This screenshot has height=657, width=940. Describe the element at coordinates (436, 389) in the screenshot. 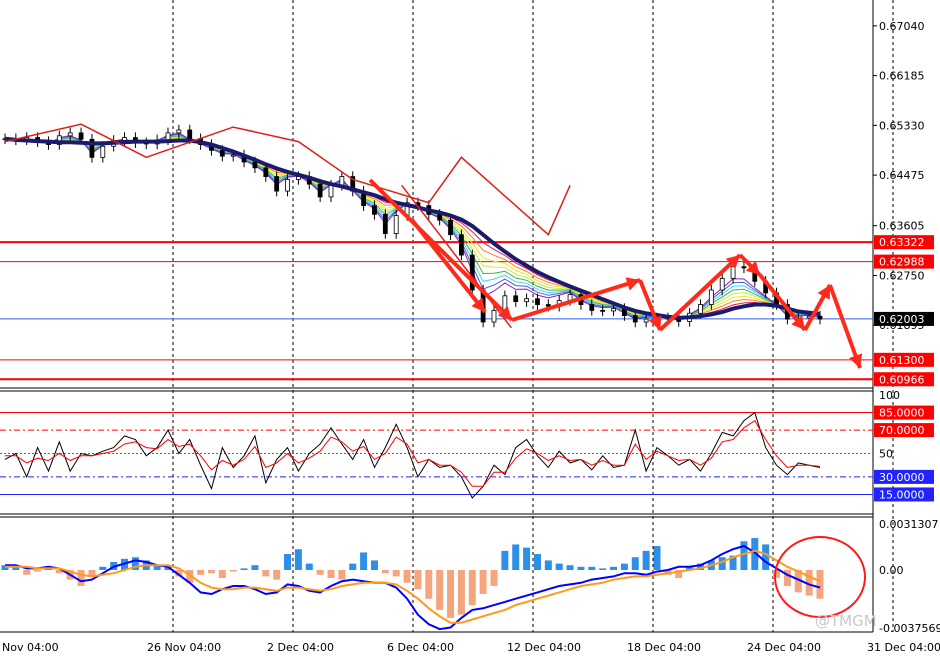

I see `price-panel` at that location.